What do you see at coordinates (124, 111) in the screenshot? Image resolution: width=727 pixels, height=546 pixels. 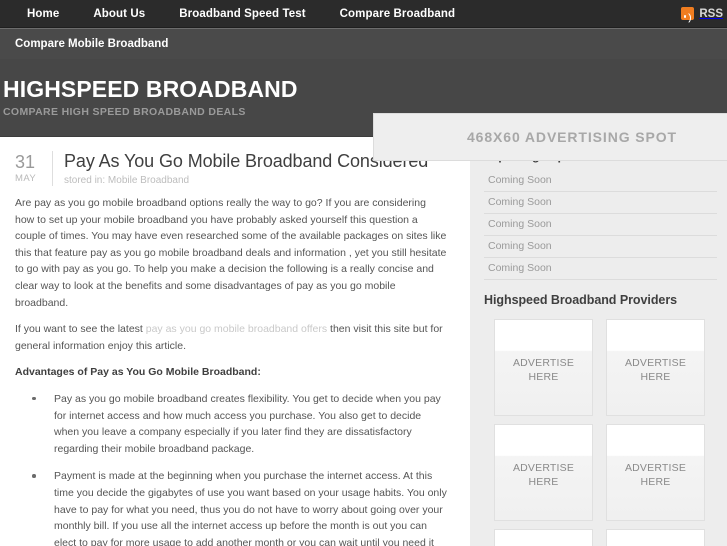 I see `site-tagline: COMPARE HIGH SPEED BROADBAND DEALS` at bounding box center [124, 111].